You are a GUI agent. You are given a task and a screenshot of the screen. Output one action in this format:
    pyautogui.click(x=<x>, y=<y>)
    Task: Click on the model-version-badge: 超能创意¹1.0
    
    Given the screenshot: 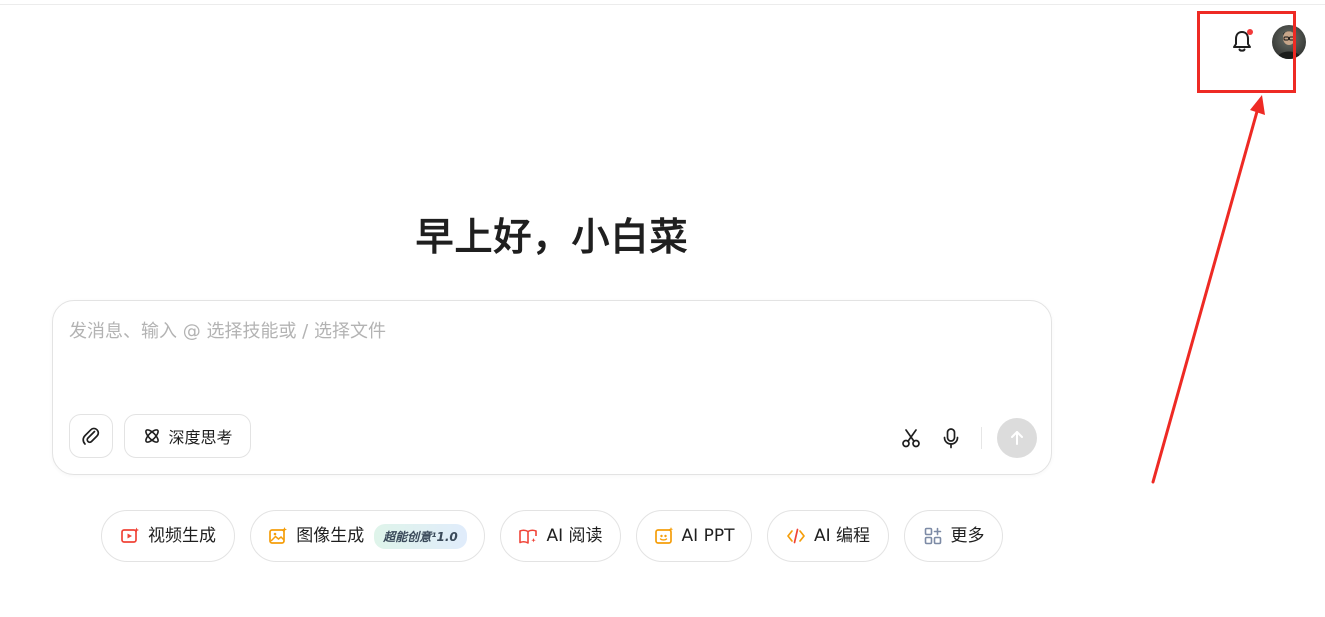 What is the action you would take?
    pyautogui.click(x=420, y=536)
    